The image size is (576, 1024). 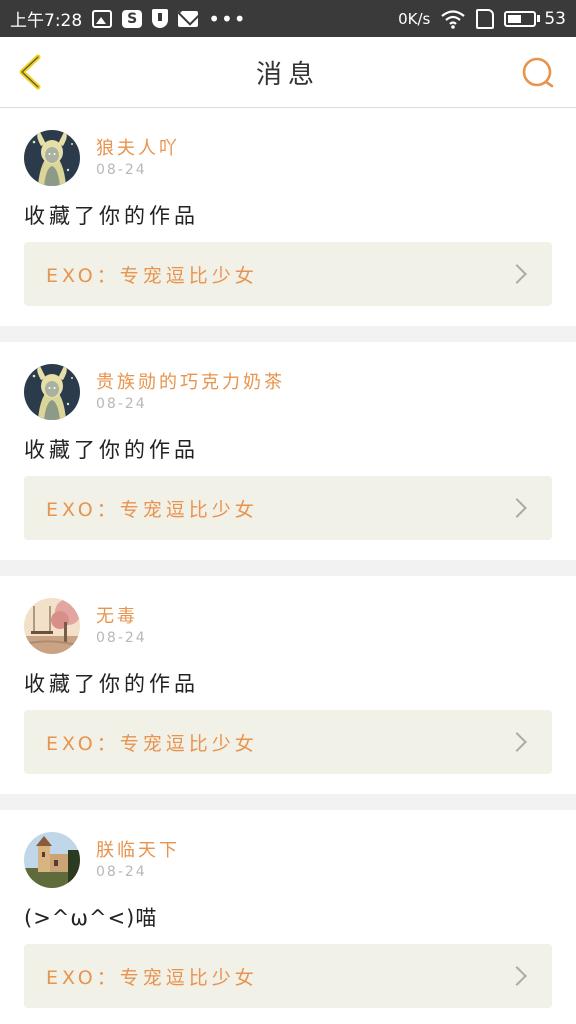 I want to click on status-bar: 上午7:28 S ••• 0K/s 53, so click(x=288, y=18).